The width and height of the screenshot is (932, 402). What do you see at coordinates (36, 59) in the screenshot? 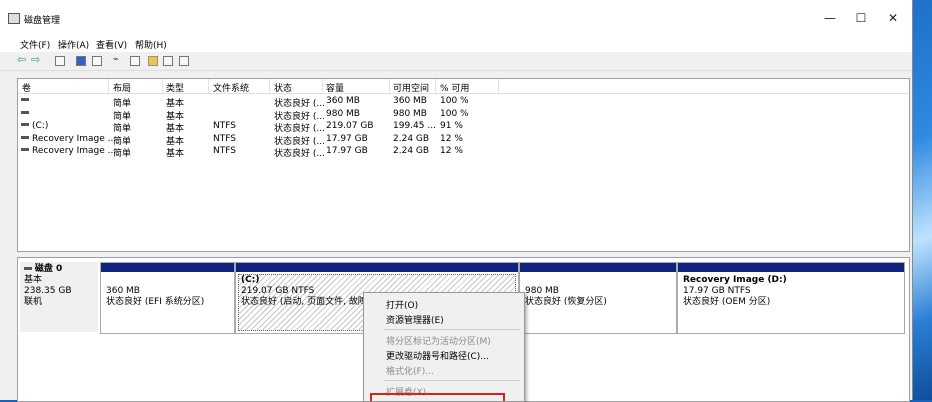
I see `forward-arrow-icon: ⇨` at bounding box center [36, 59].